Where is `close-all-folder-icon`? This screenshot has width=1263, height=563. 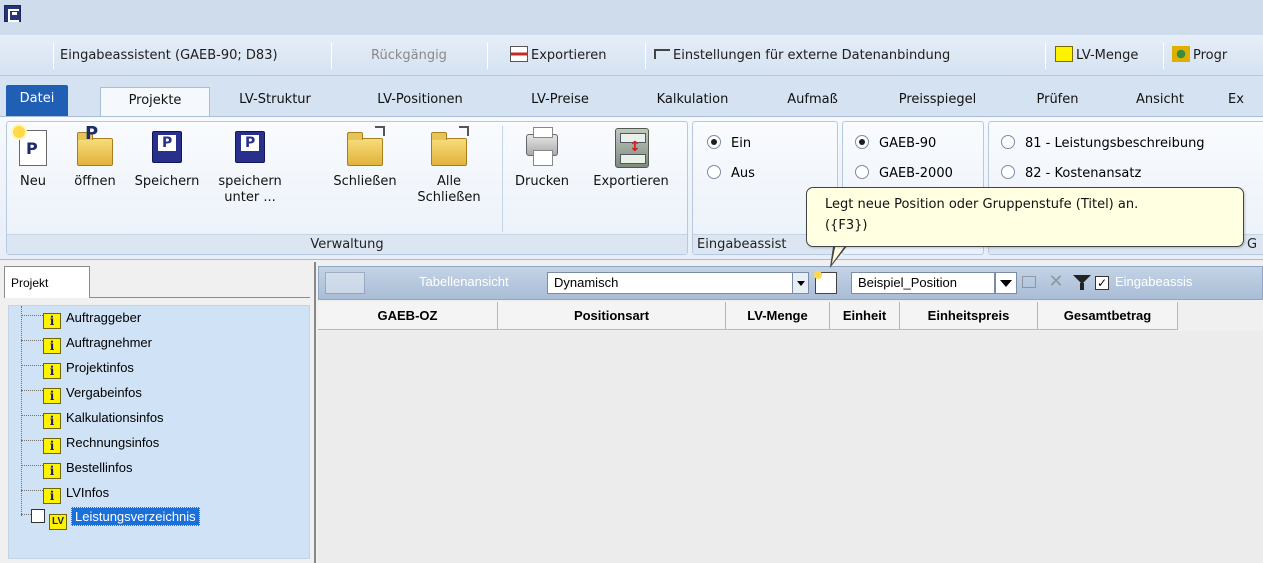
close-all-folder-icon is located at coordinates (449, 148).